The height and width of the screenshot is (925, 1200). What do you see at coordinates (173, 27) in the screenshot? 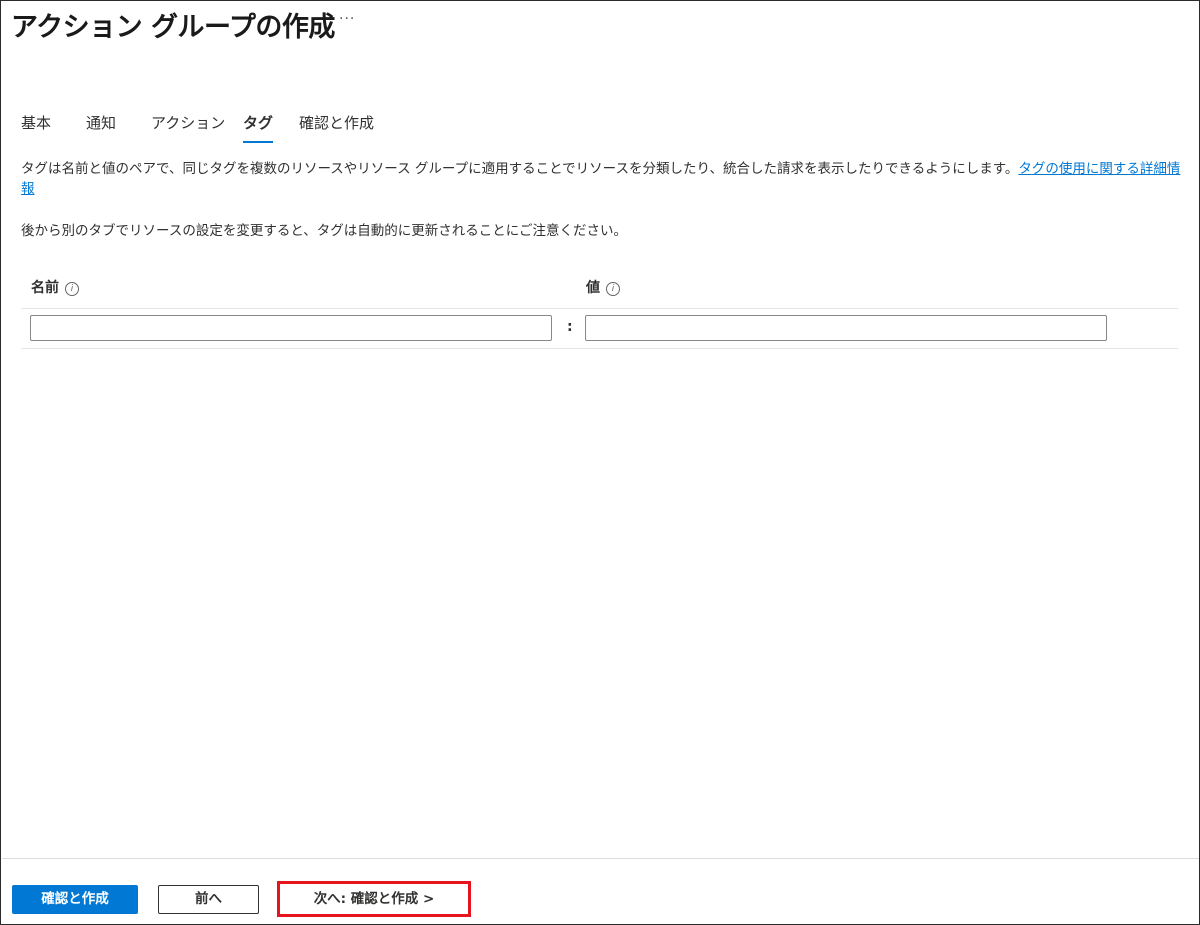
I see `page-title: アクション グループの作成` at bounding box center [173, 27].